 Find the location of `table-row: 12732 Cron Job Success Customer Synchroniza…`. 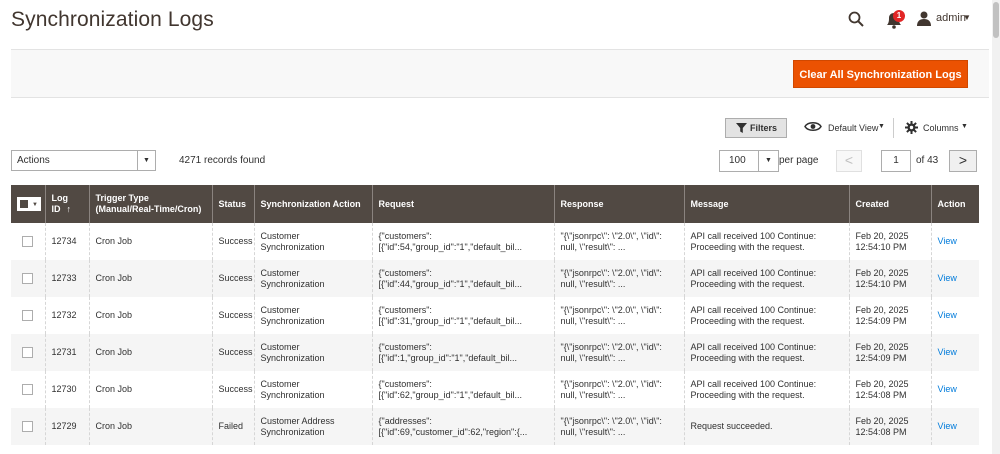

table-row: 12732 Cron Job Success Customer Synchroniza… is located at coordinates (495, 315).